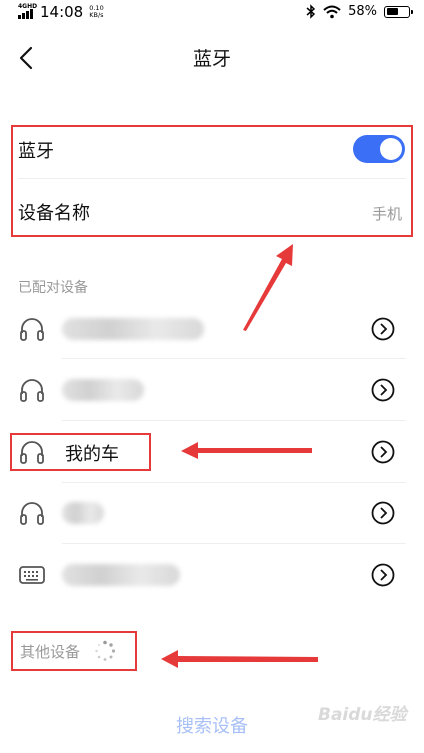 This screenshot has width=424, height=753. Describe the element at coordinates (398, 11) in the screenshot. I see `battery-icon` at that location.